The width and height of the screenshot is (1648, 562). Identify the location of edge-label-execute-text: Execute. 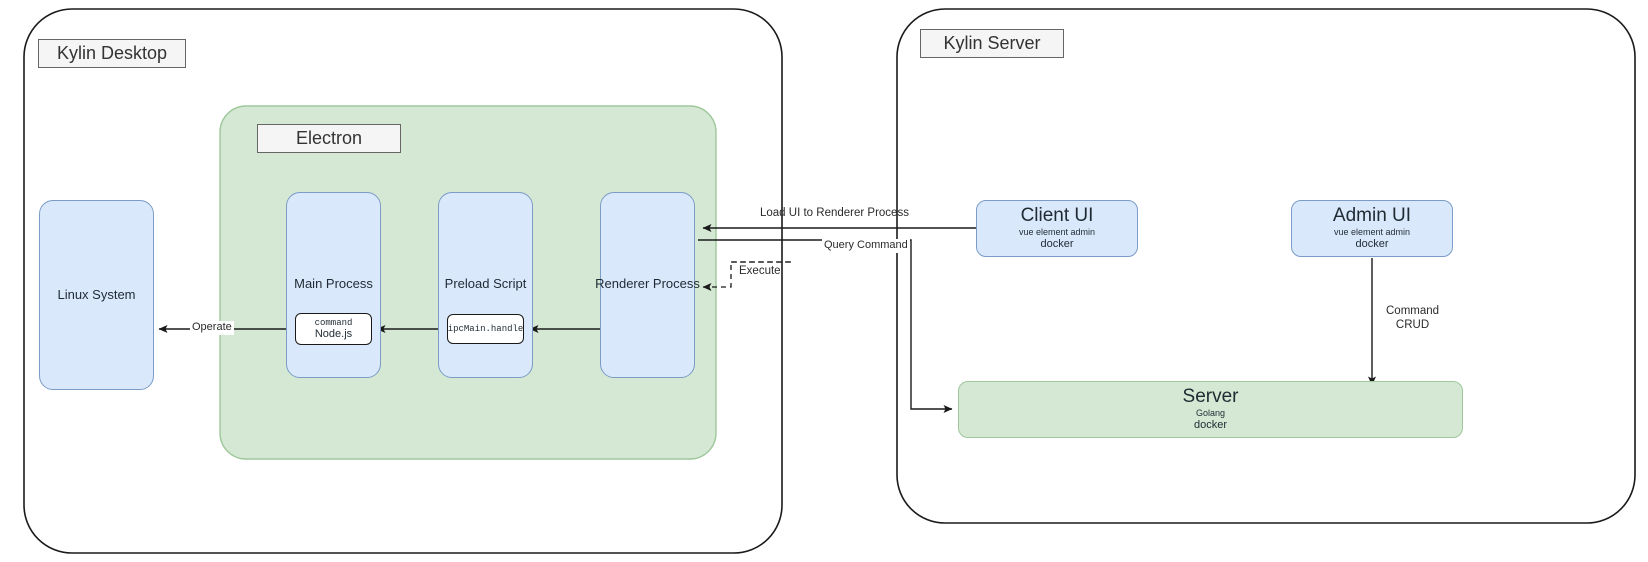
(760, 271).